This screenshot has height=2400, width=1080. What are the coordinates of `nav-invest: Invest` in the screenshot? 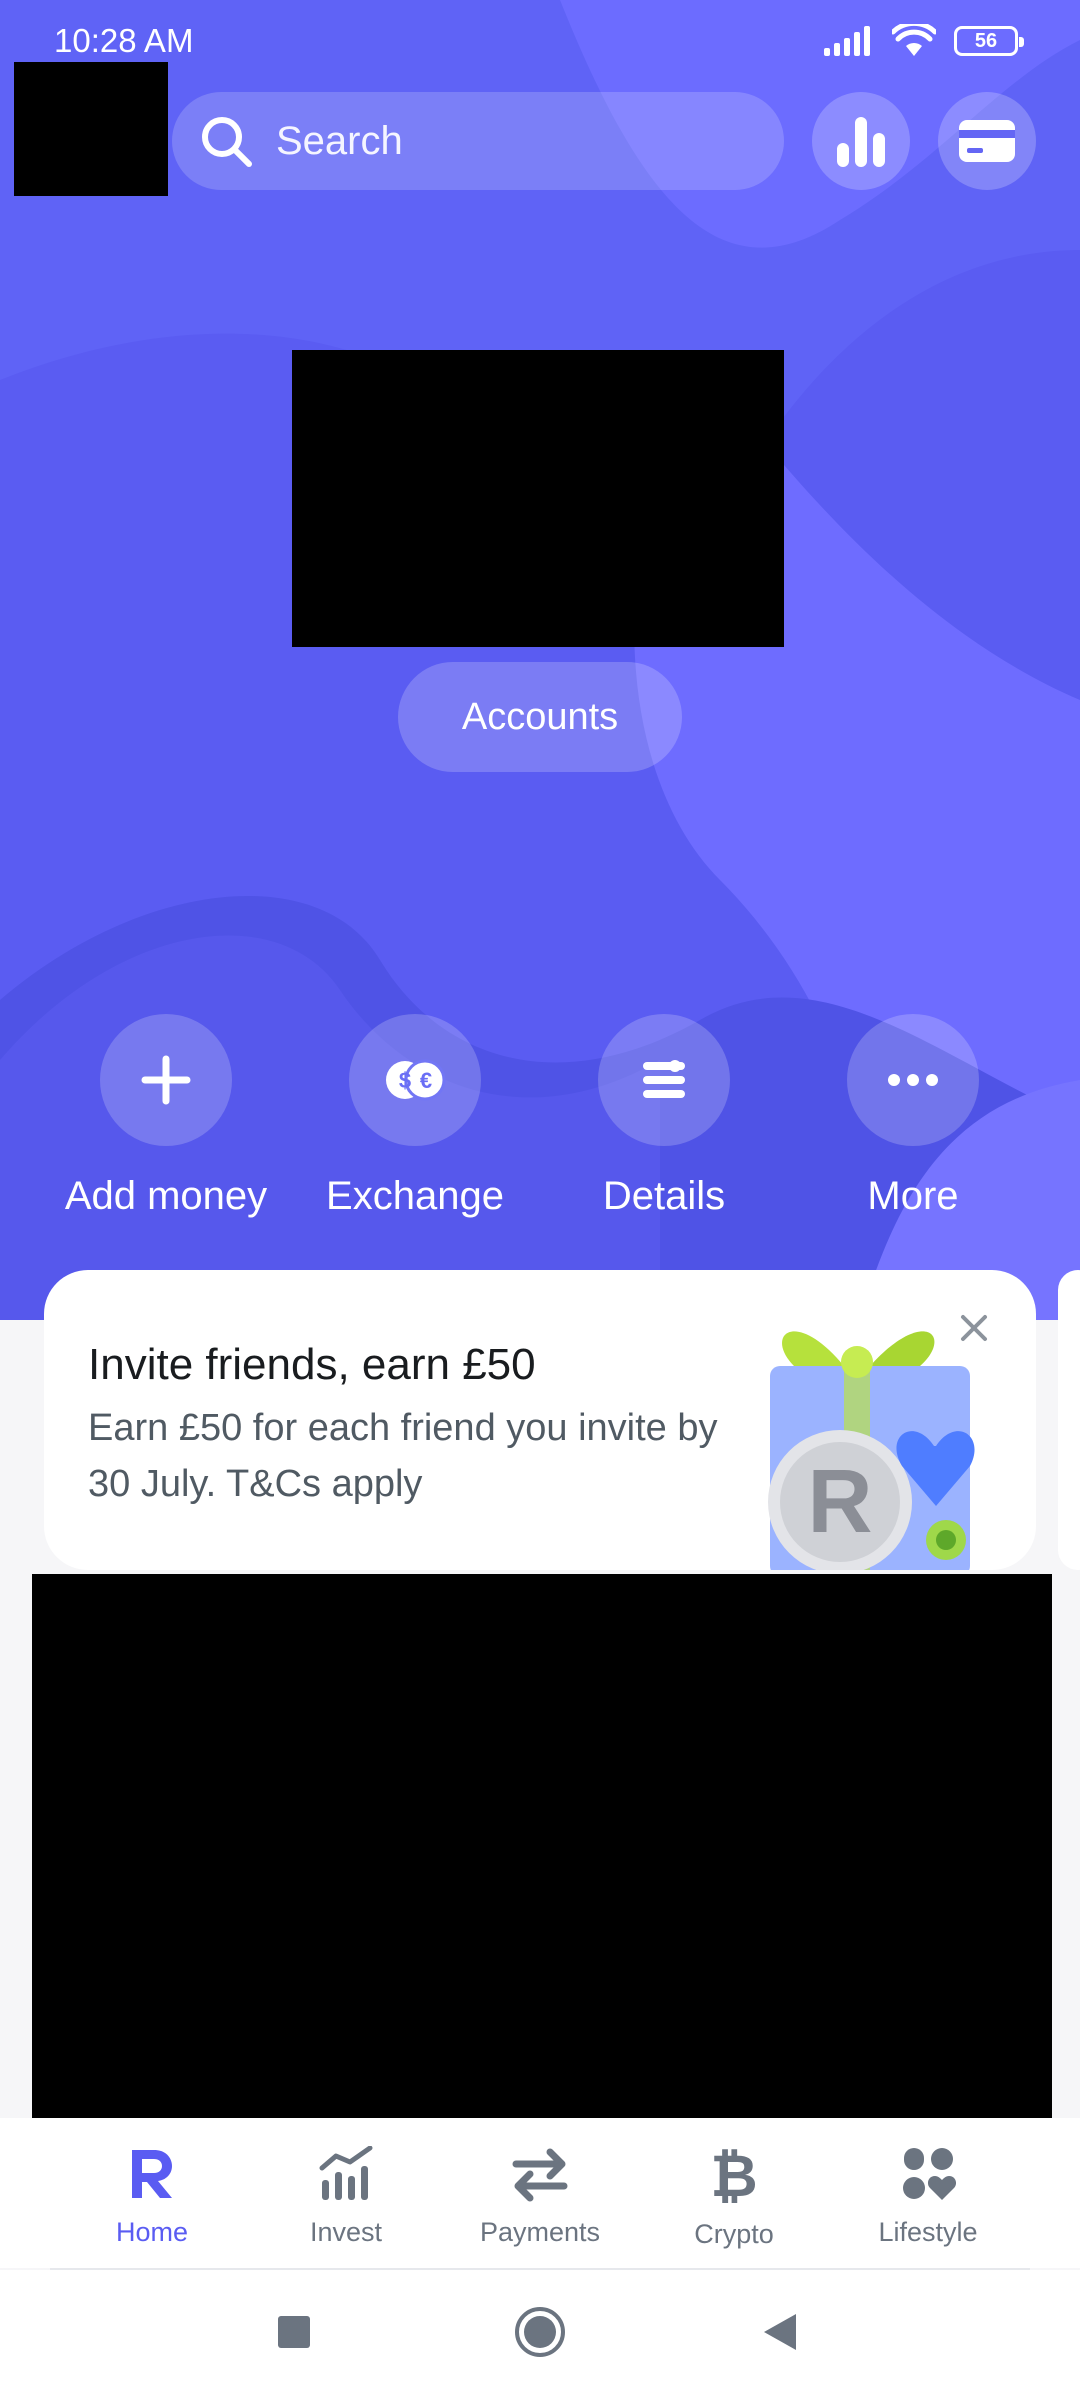 It's located at (346, 2196).